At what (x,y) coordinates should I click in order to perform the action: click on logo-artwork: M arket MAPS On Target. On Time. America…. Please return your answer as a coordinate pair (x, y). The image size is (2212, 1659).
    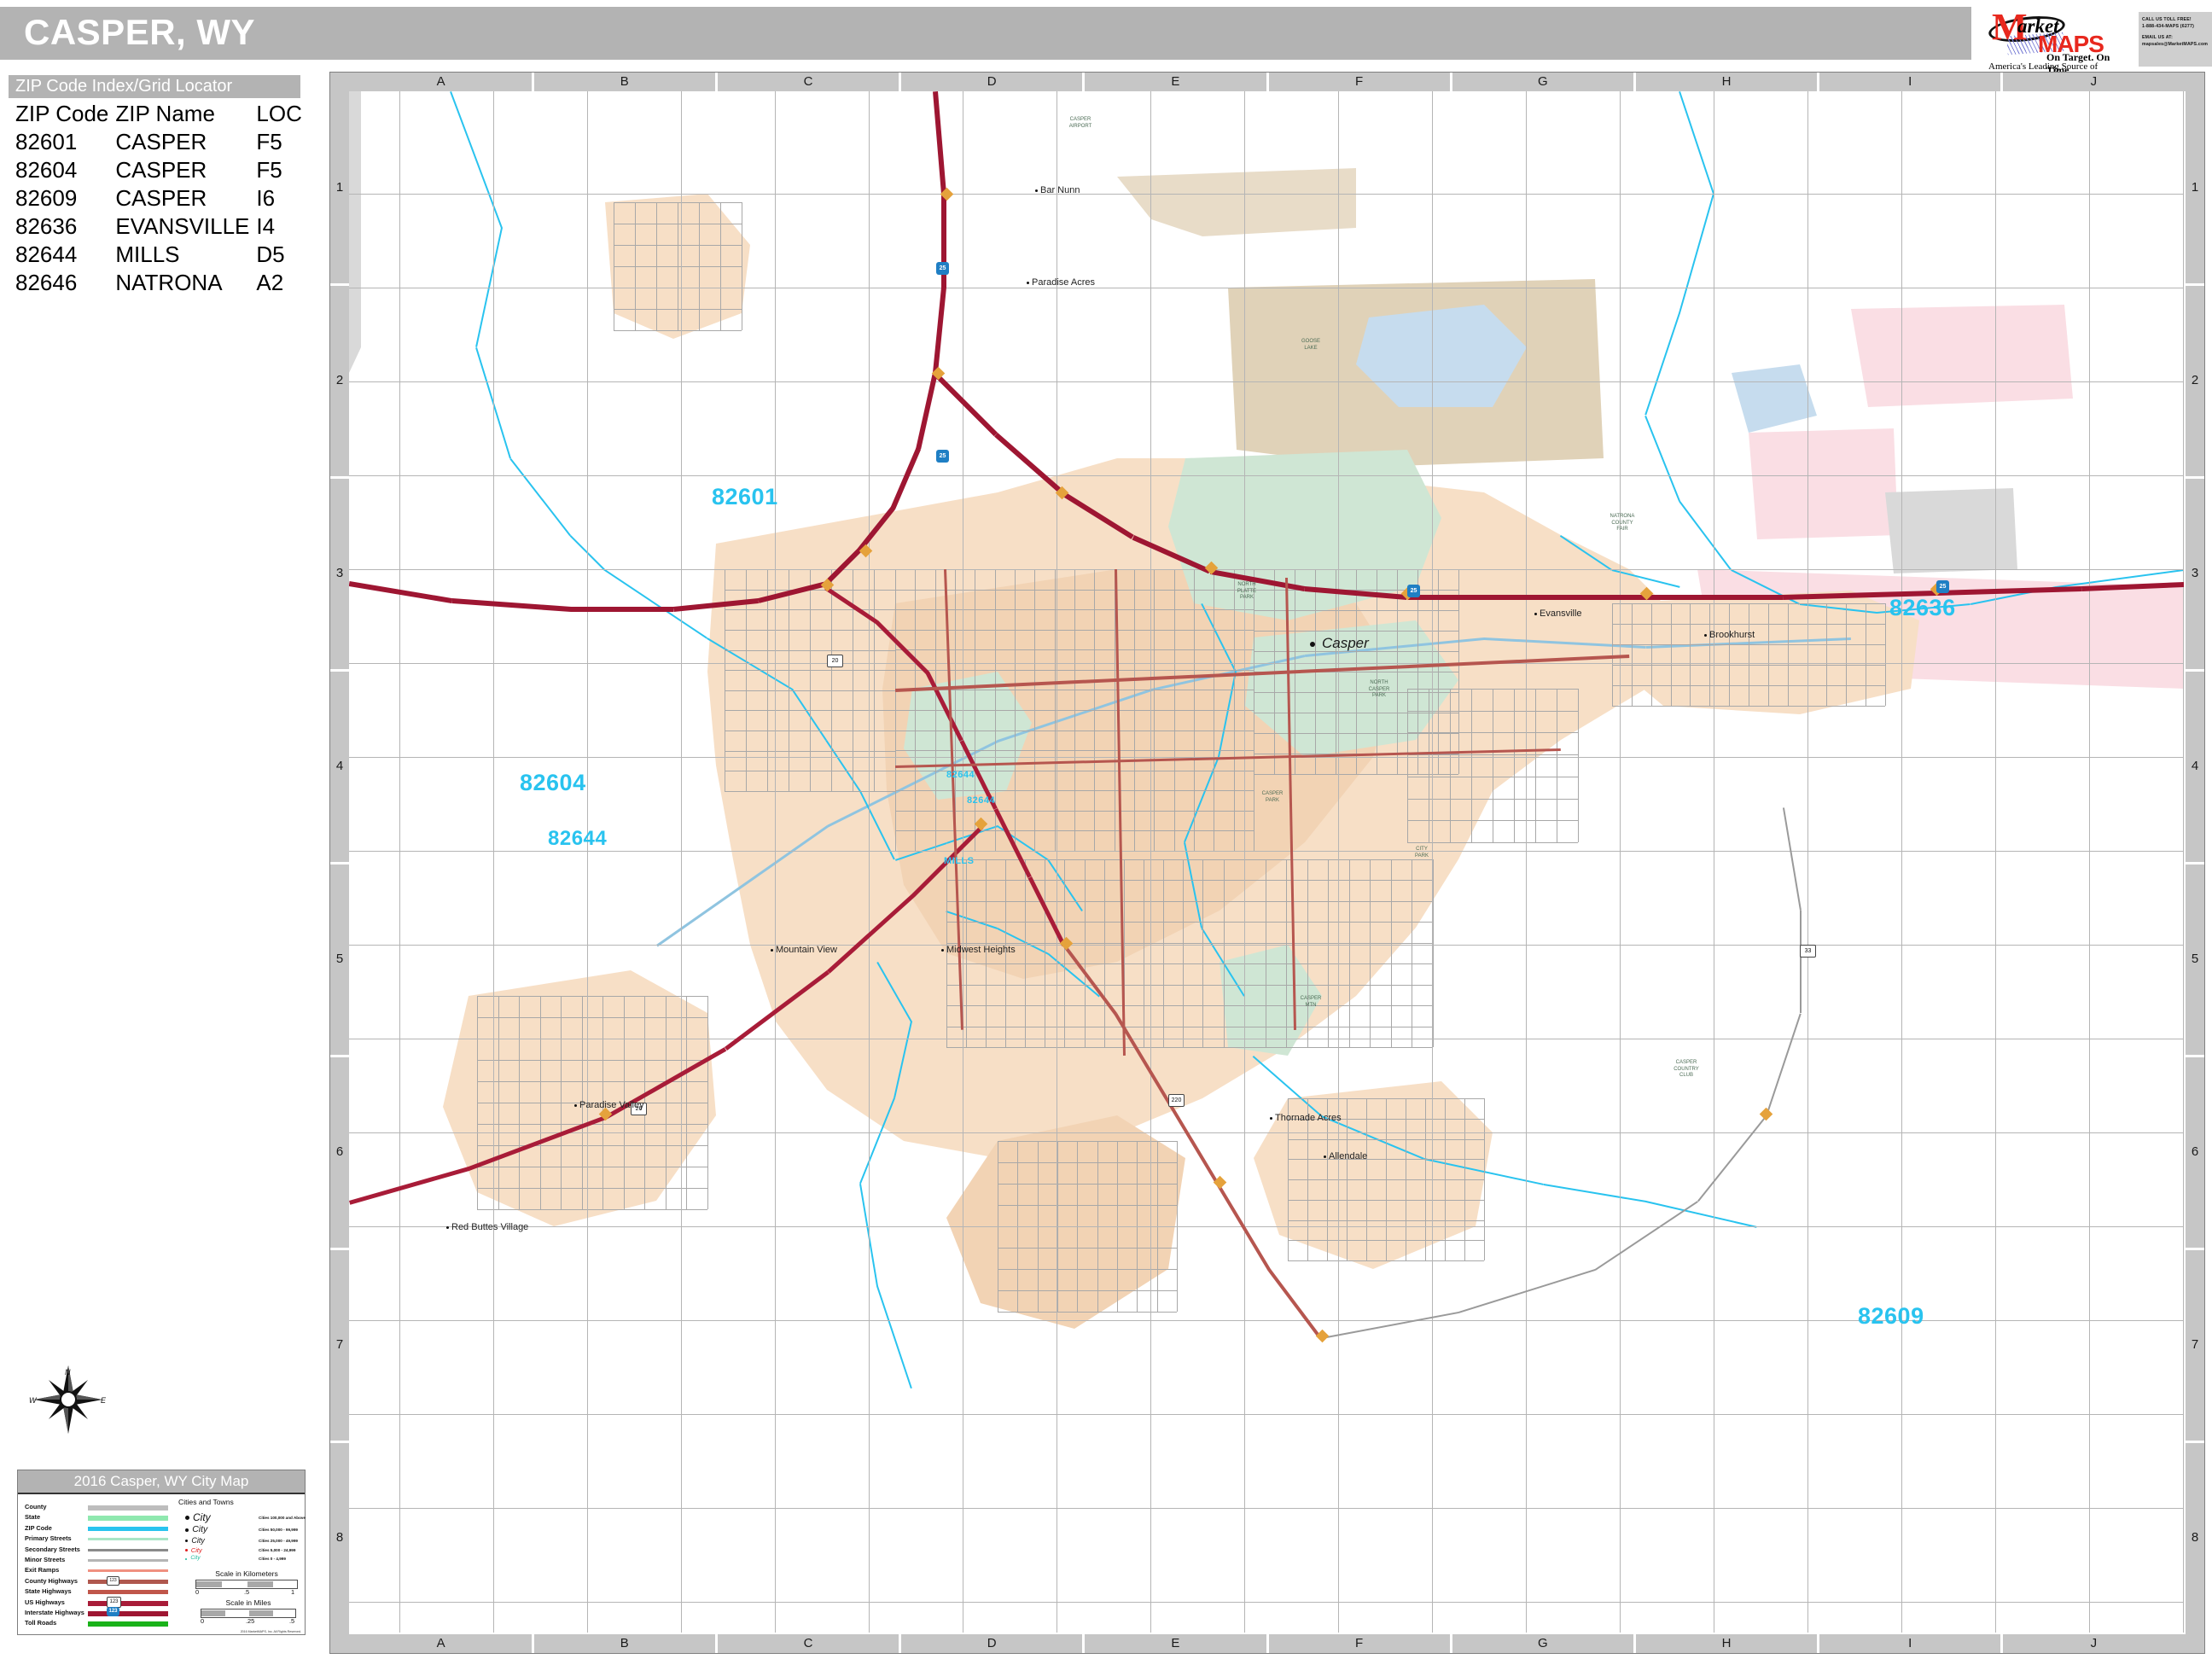
    Looking at the image, I should click on (2058, 44).